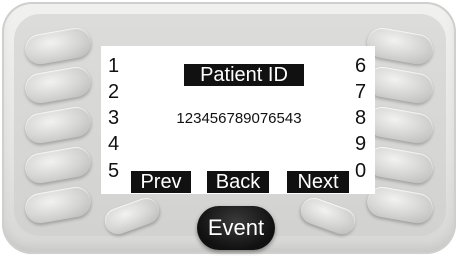 This screenshot has height=265, width=458. I want to click on right-label-0: 0, so click(361, 171).